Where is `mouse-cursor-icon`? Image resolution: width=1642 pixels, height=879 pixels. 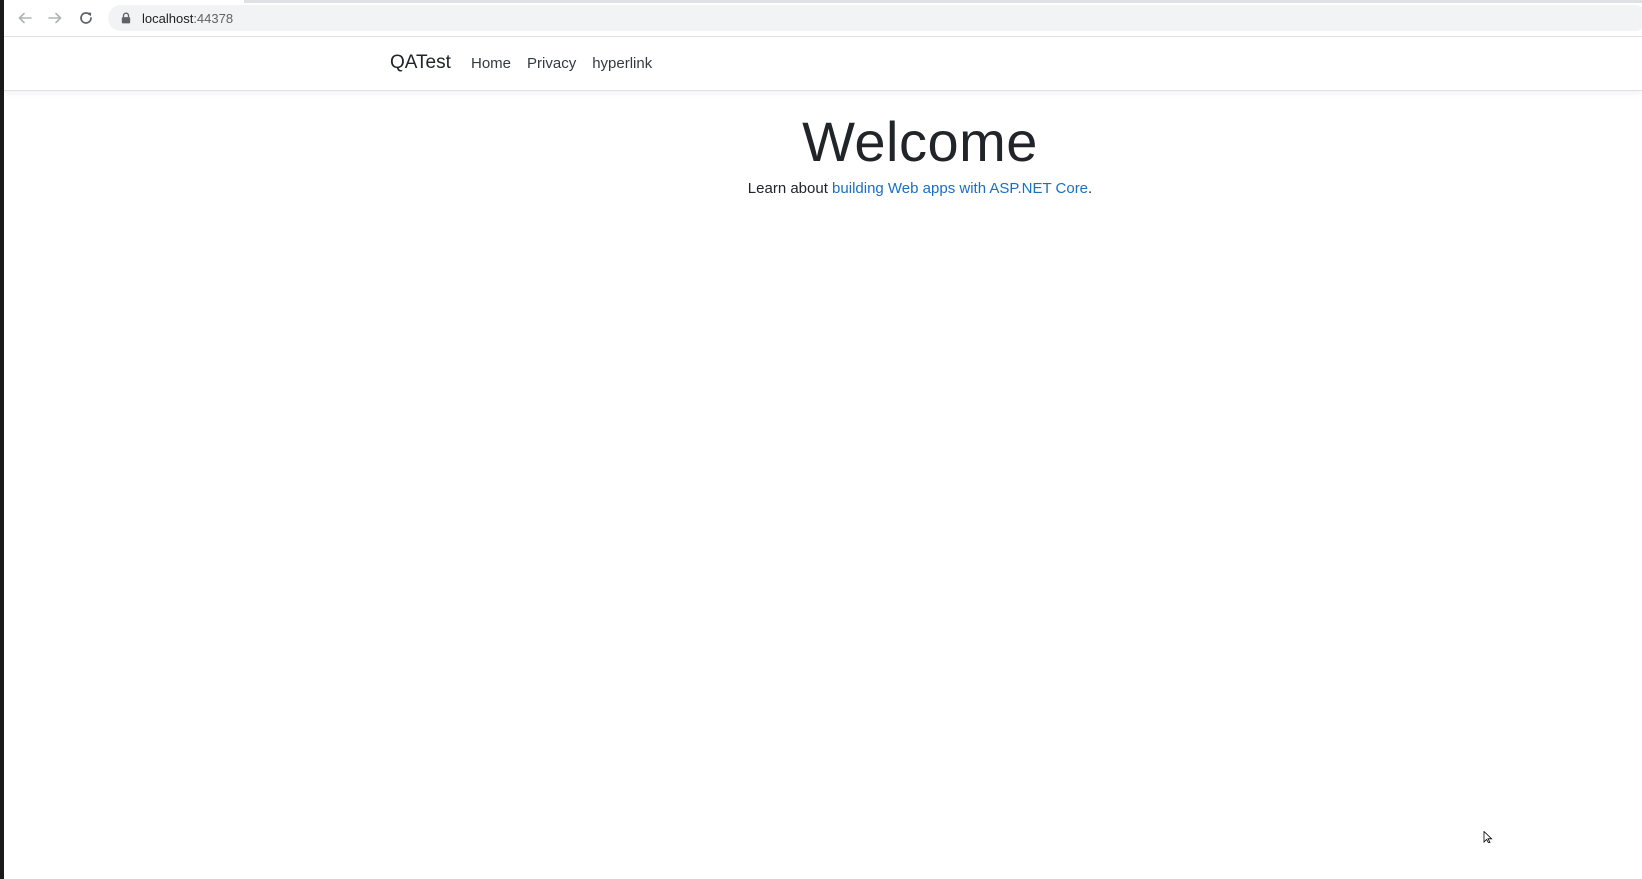 mouse-cursor-icon is located at coordinates (1488, 837).